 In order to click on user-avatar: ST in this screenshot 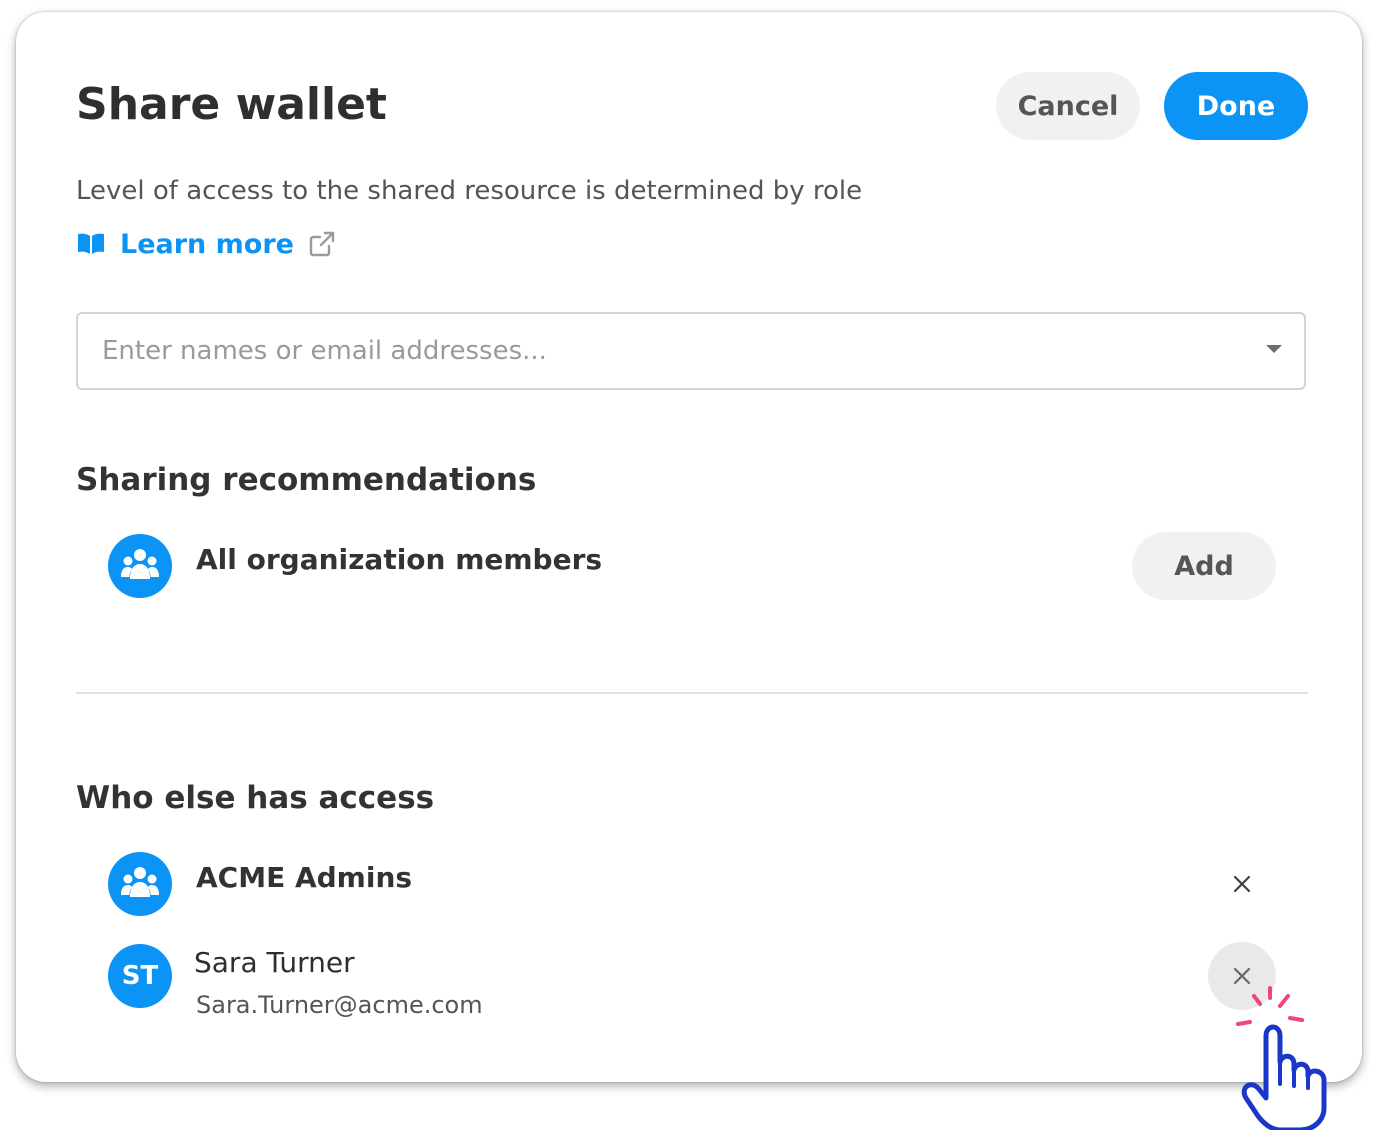, I will do `click(140, 976)`.